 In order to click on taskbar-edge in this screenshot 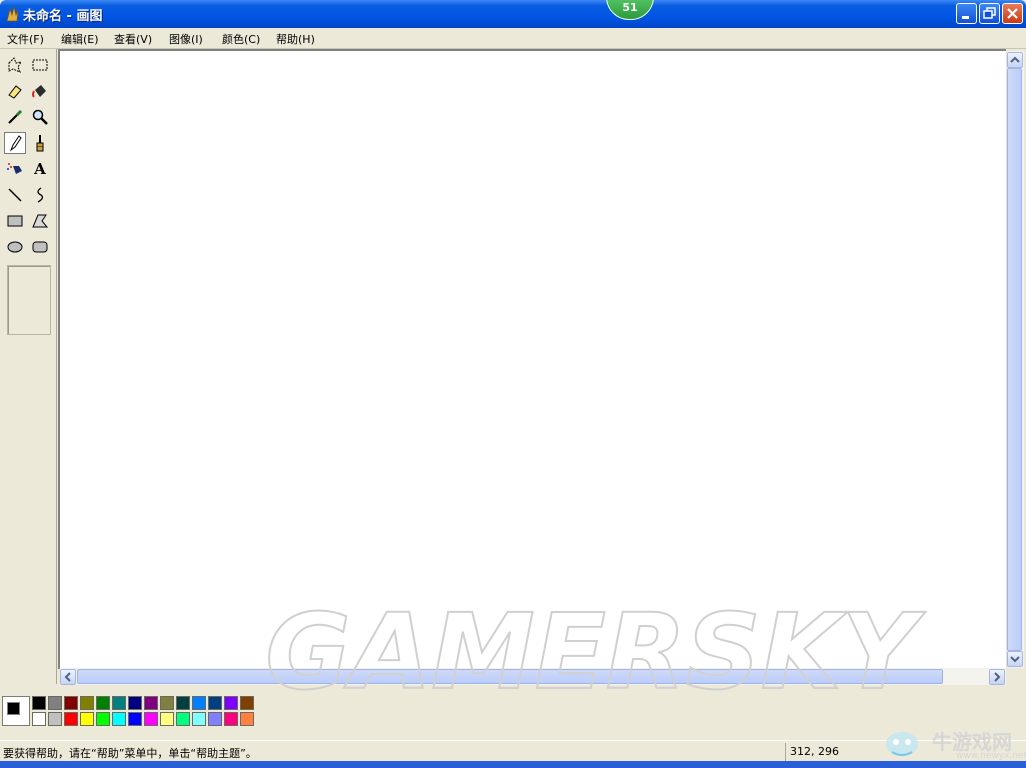, I will do `click(513, 764)`.